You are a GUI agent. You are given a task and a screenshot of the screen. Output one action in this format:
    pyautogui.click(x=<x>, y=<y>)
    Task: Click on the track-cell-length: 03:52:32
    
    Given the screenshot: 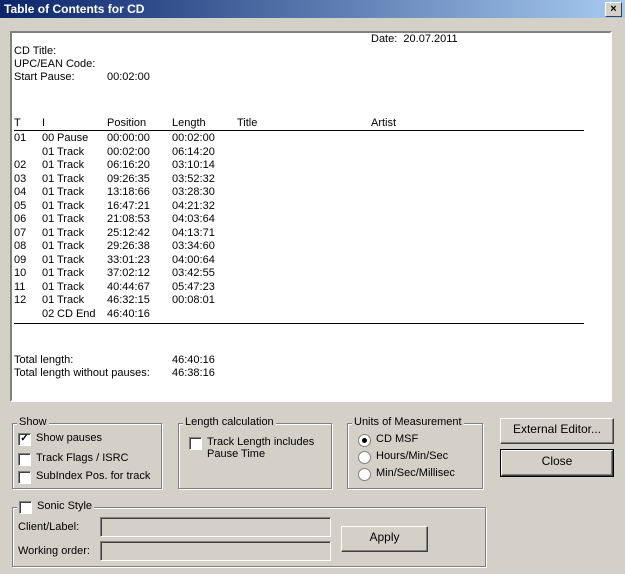 What is the action you would take?
    pyautogui.click(x=193, y=178)
    